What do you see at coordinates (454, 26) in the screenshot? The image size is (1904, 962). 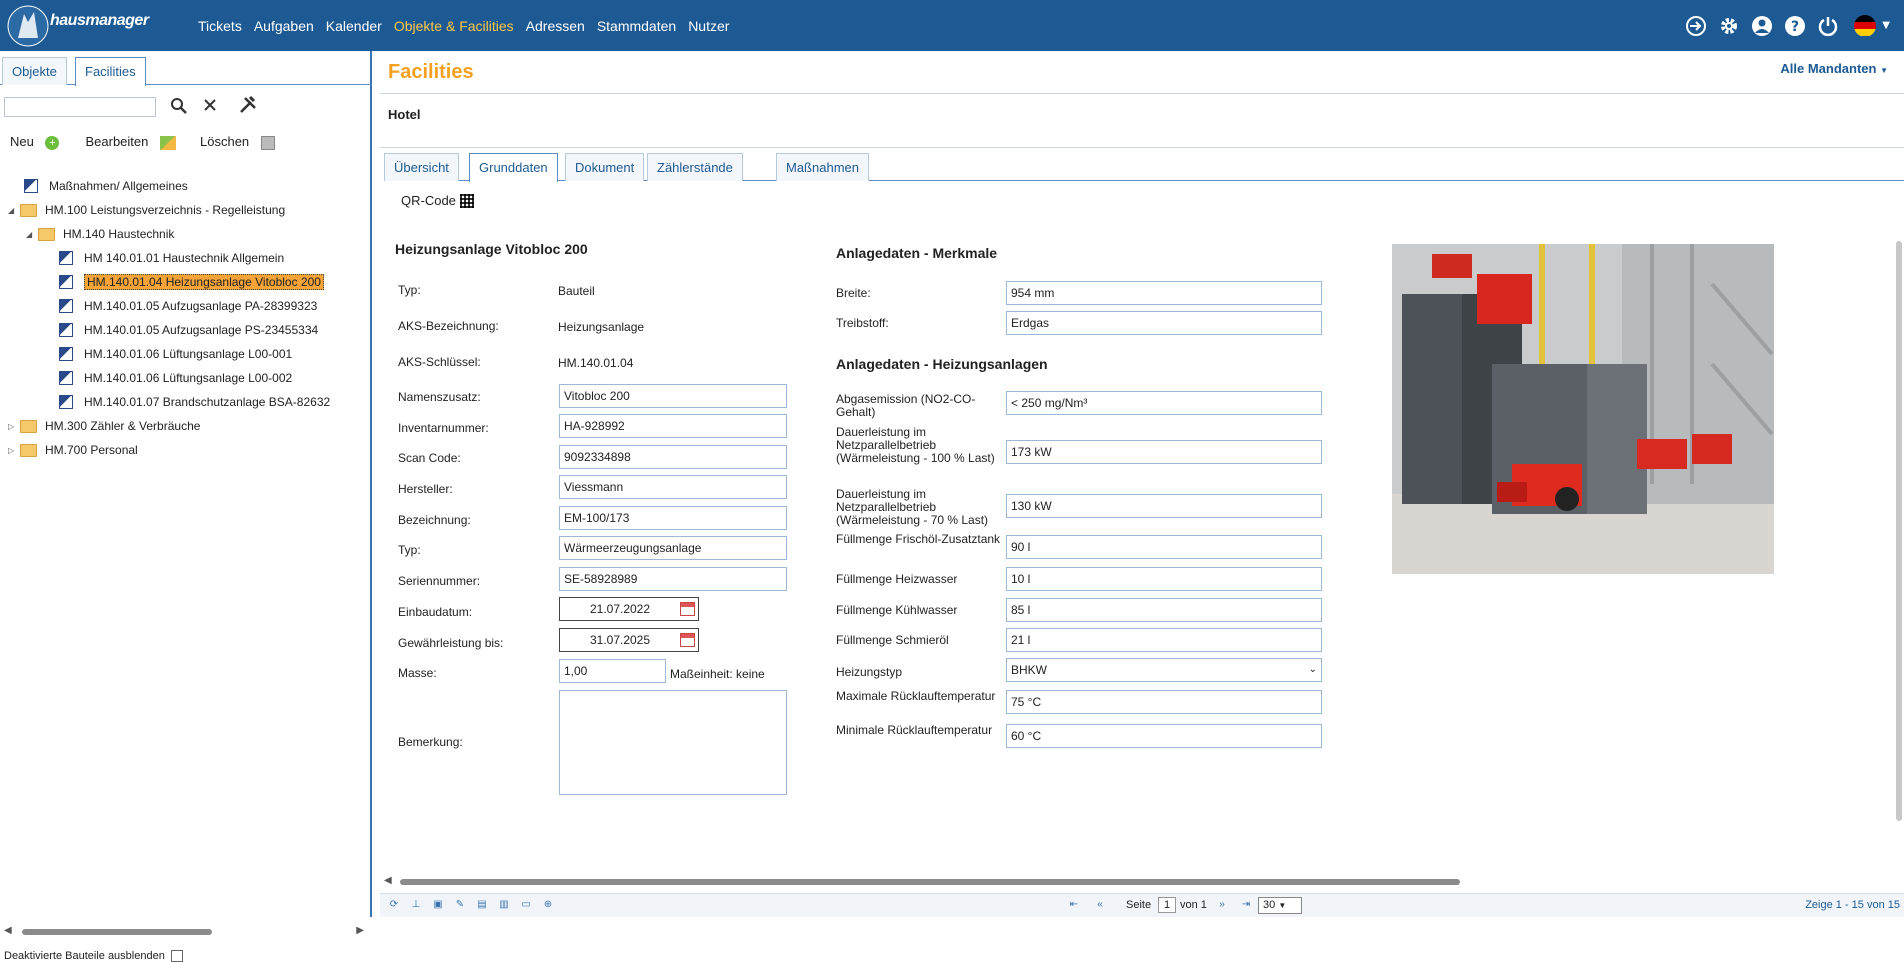 I see `nav-objekte-facilities: Objekte & Facilities` at bounding box center [454, 26].